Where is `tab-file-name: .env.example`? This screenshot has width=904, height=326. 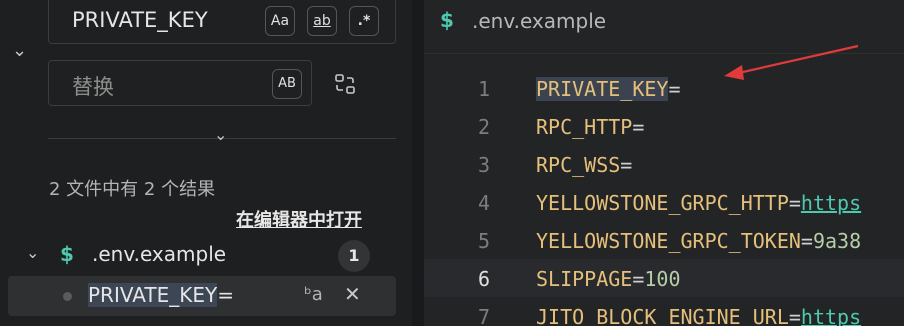
tab-file-name: .env.example is located at coordinates (539, 21).